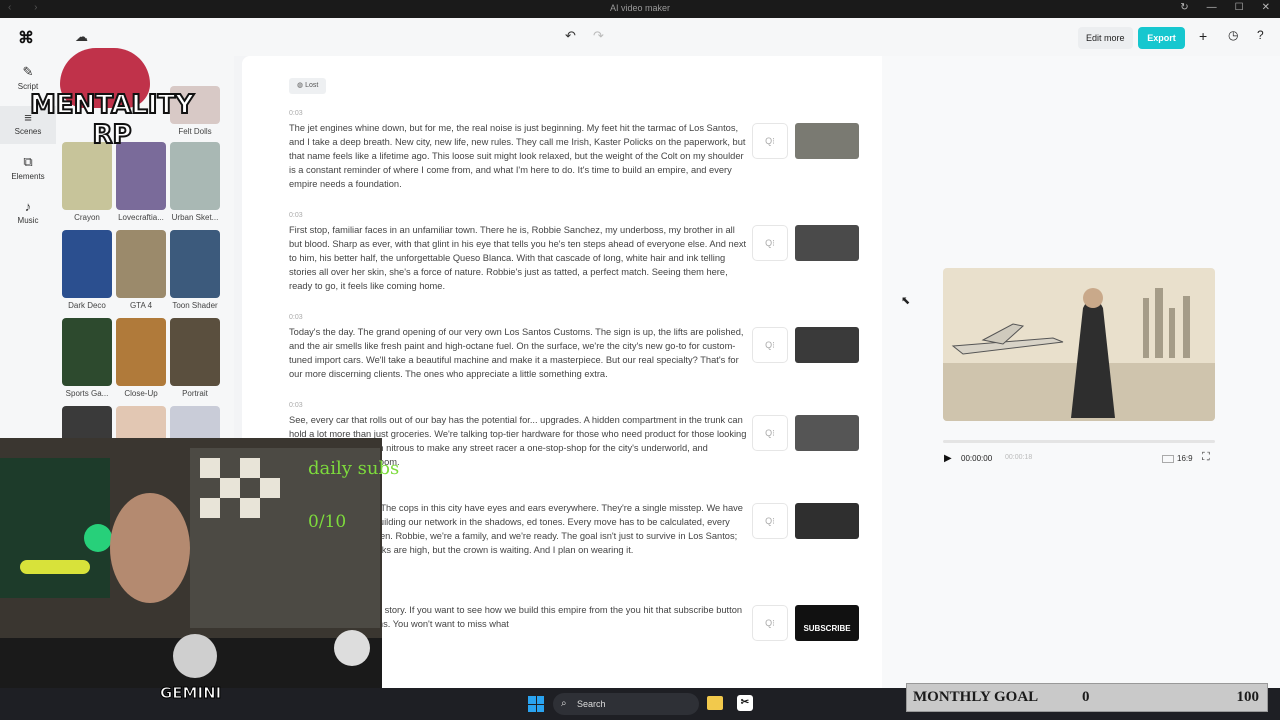 The image size is (1280, 720). Describe the element at coordinates (745, 703) in the screenshot. I see `capcut-app-icon: ✂` at that location.